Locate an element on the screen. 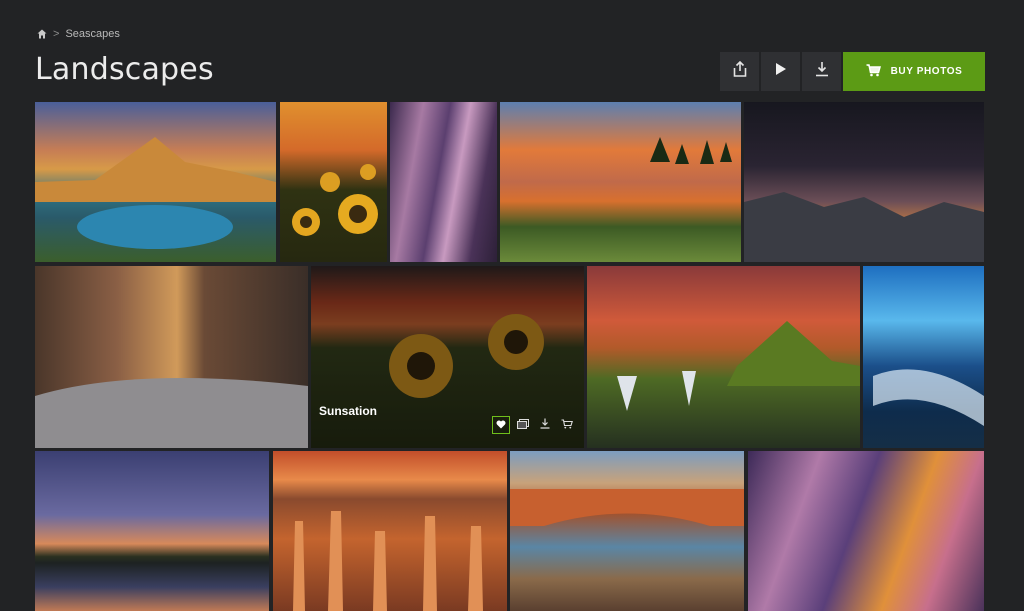 The image size is (1024, 611). photo-cart-button is located at coordinates (567, 425).